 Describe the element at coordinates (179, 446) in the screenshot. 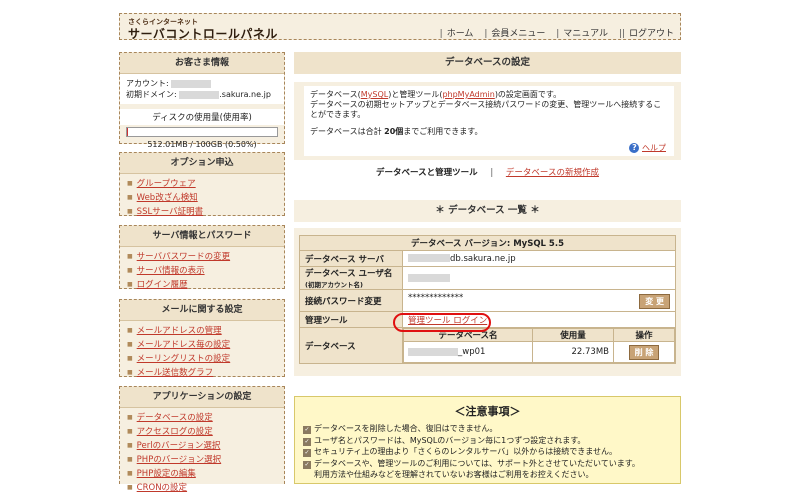

I see `menu-perl-version-link: Perlのバージョン選択` at that location.